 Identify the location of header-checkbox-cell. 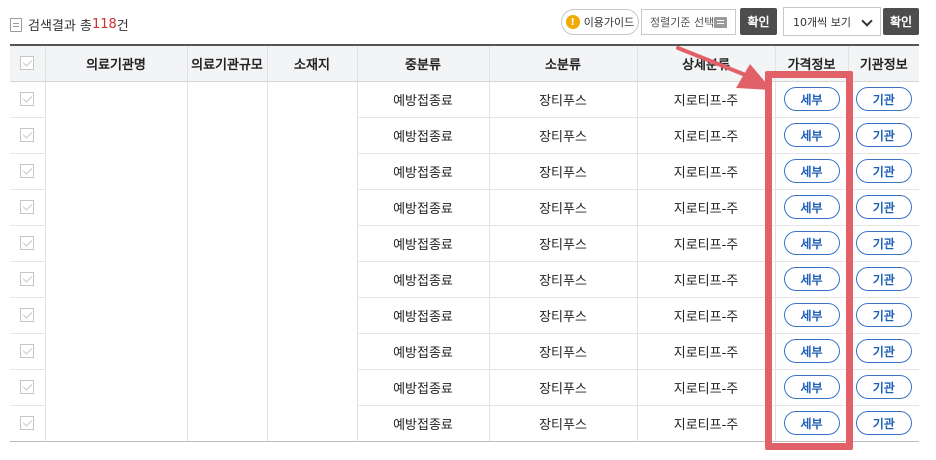
(27, 63).